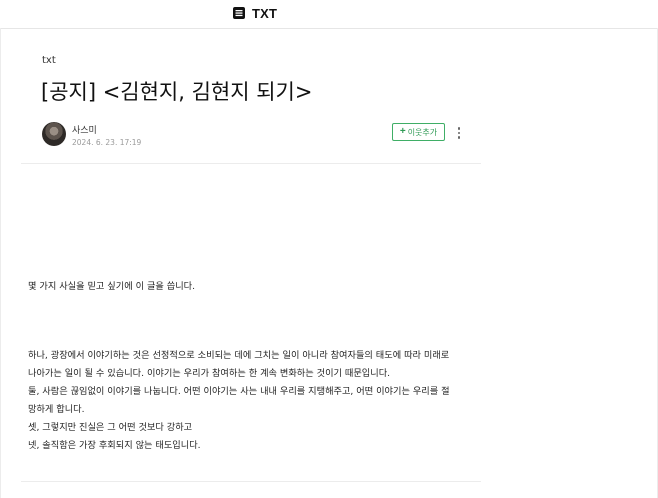 This screenshot has width=658, height=498. Describe the element at coordinates (49, 60) in the screenshot. I see `post-category: txt` at that location.